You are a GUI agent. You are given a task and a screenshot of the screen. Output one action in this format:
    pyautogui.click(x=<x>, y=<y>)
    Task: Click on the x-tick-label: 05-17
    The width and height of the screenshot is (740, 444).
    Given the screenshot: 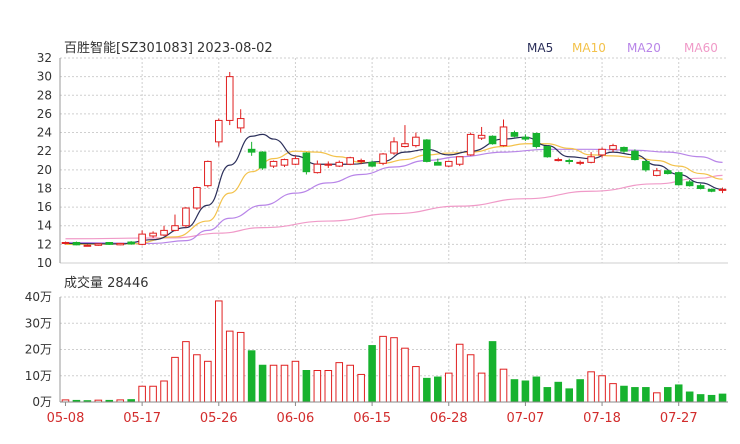 What is the action you would take?
    pyautogui.click(x=142, y=418)
    